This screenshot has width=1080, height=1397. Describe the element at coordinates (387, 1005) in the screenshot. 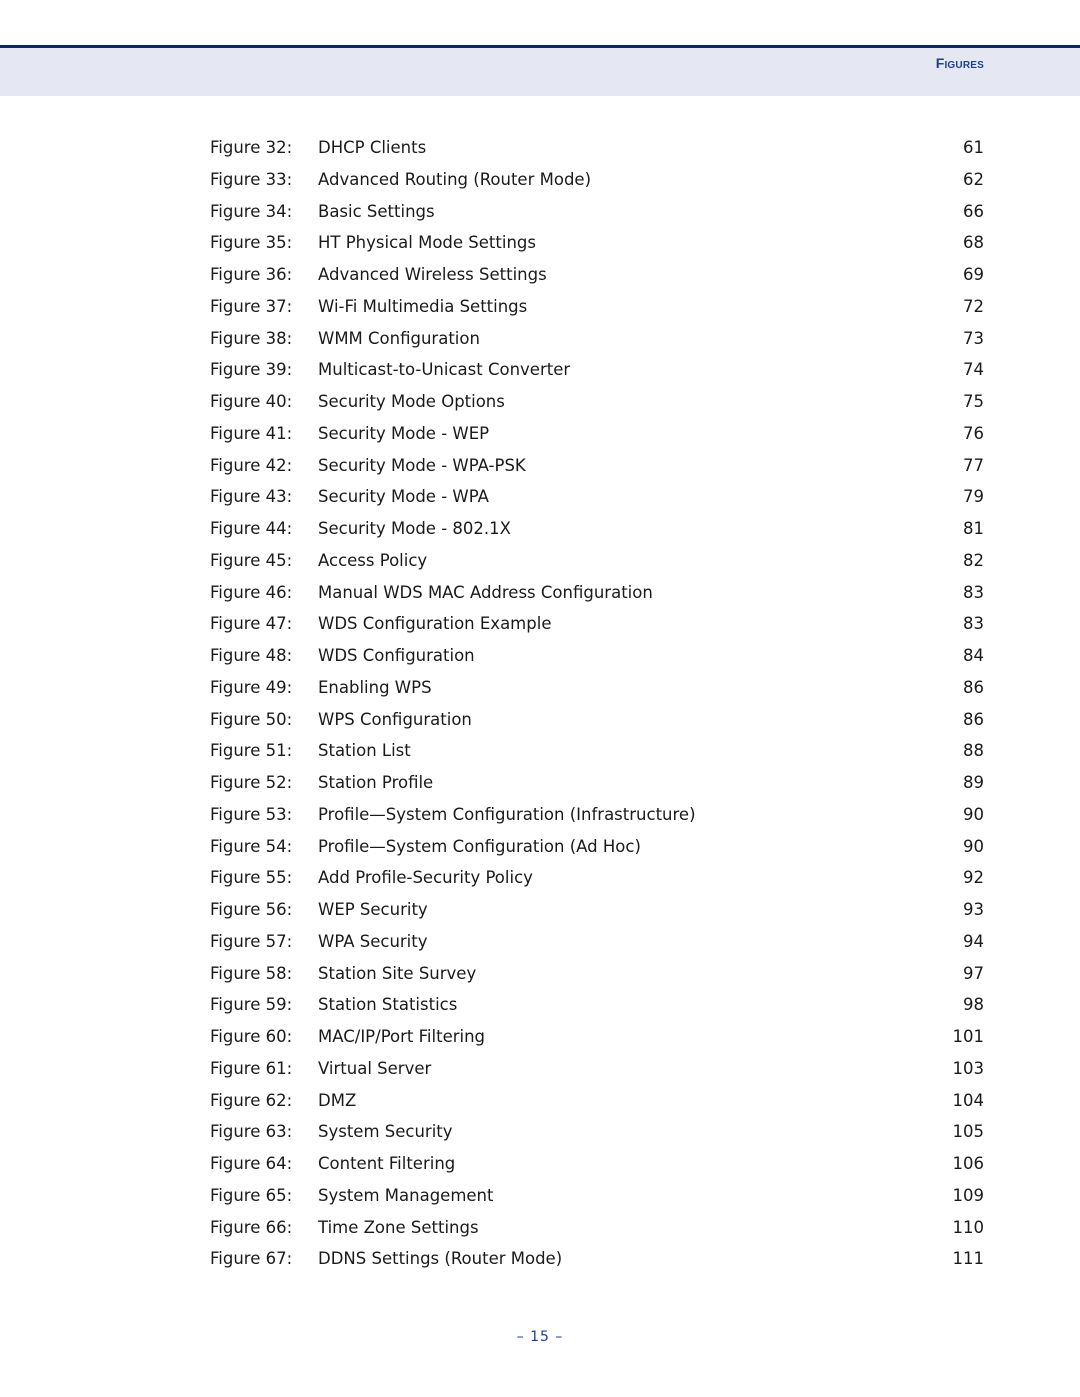

I see `figure-title: Station Statistics` at that location.